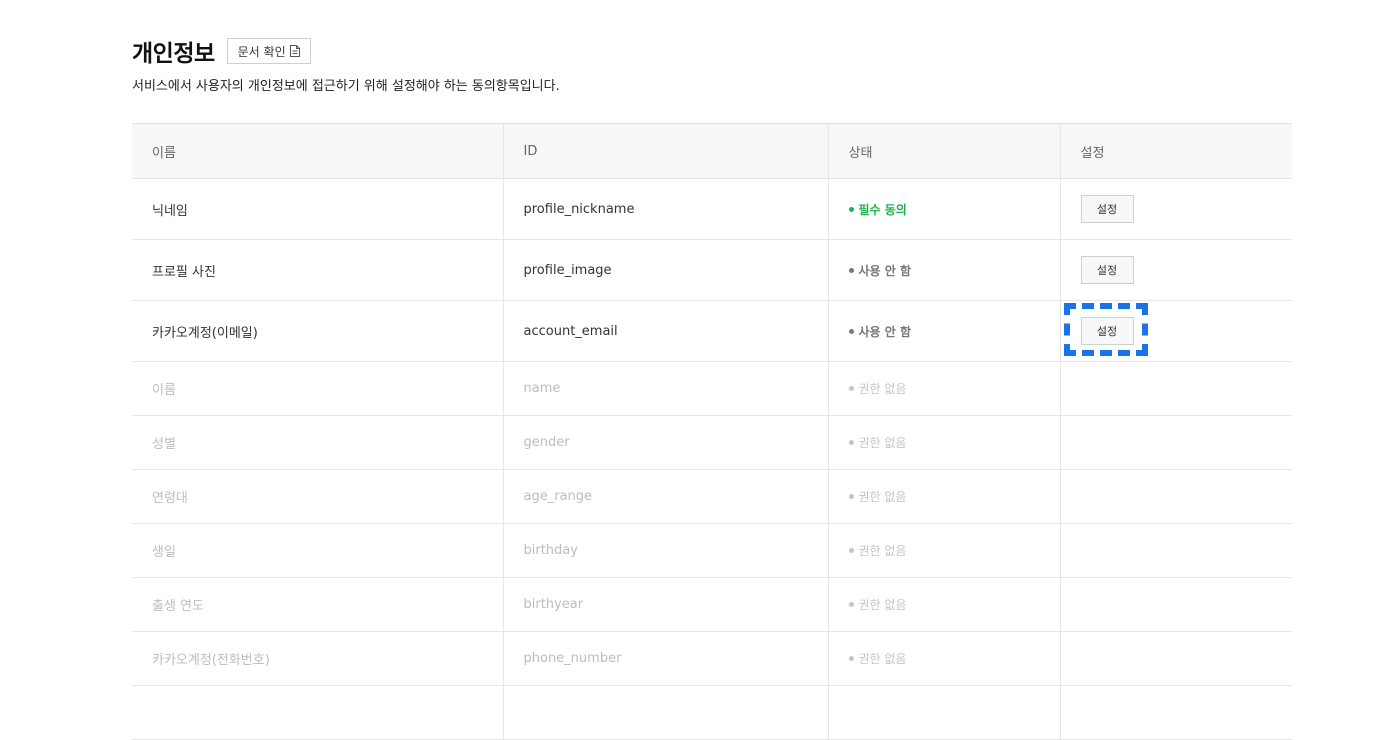 This screenshot has width=1400, height=740. What do you see at coordinates (943, 151) in the screenshot?
I see `column-header-status: 상태` at bounding box center [943, 151].